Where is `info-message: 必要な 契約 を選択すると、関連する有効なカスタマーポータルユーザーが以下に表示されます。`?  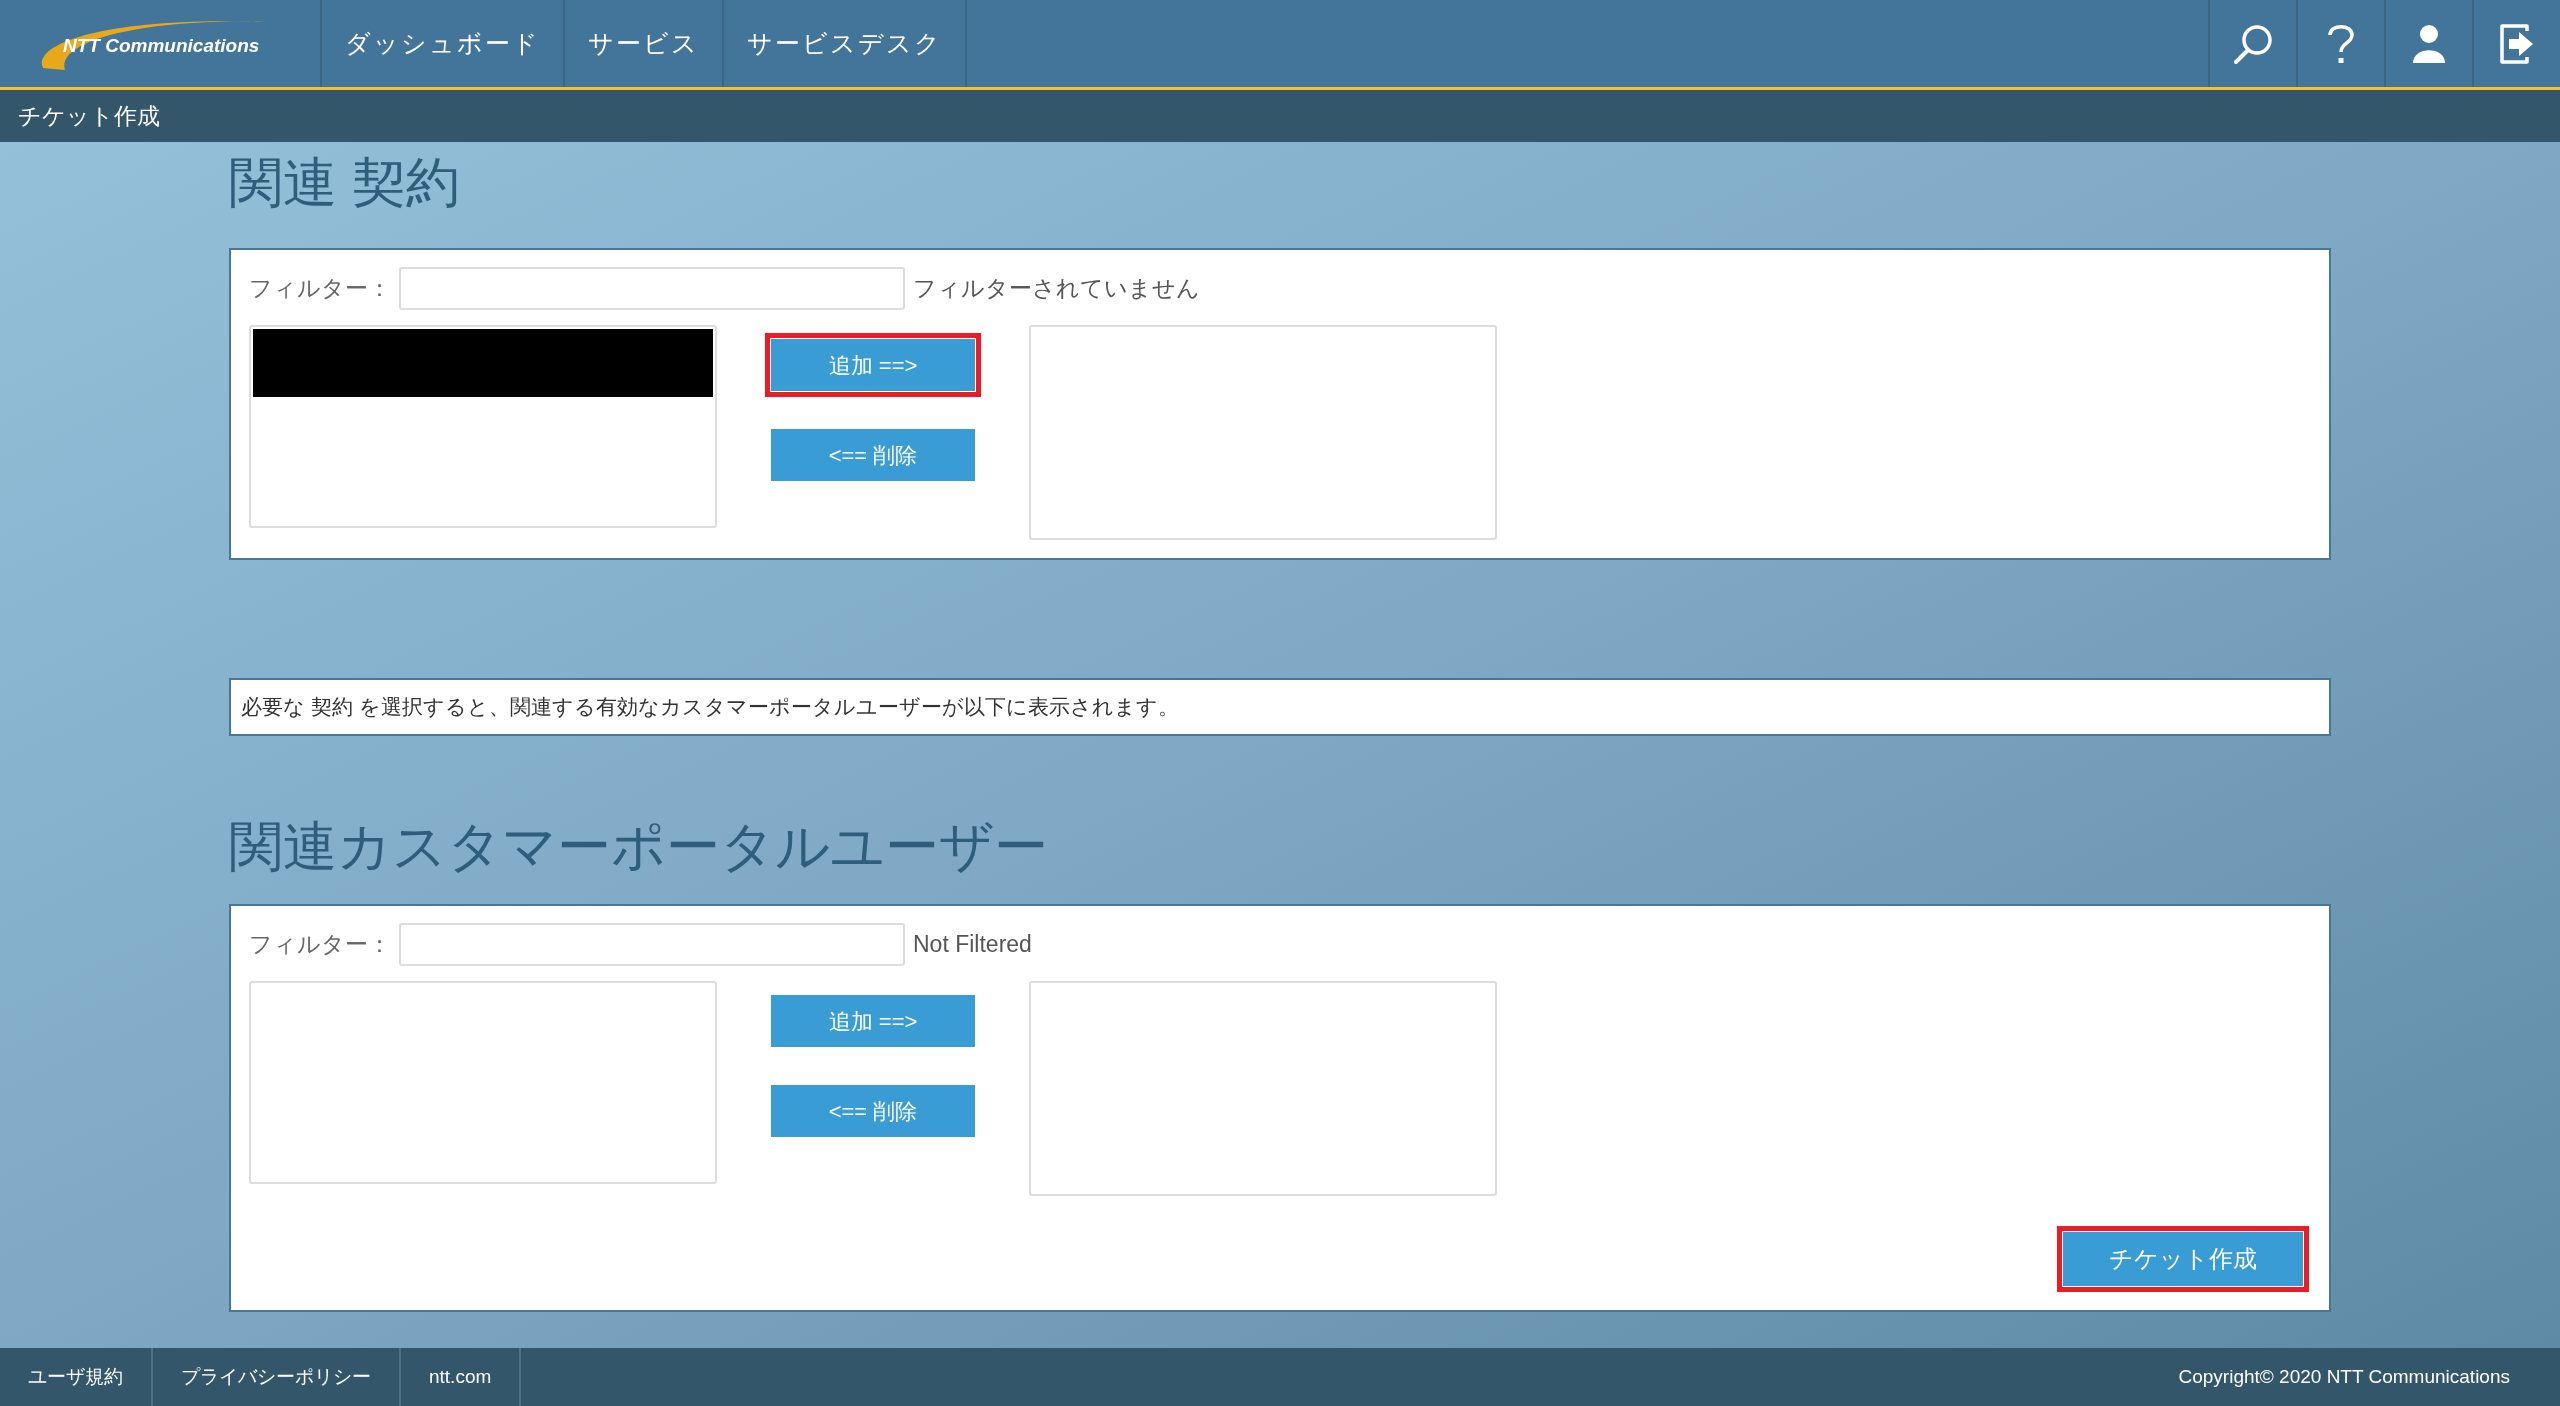
info-message: 必要な 契約 を選択すると、関連する有効なカスタマーポータルユーザーが以下に表示されます。 is located at coordinates (1280, 707).